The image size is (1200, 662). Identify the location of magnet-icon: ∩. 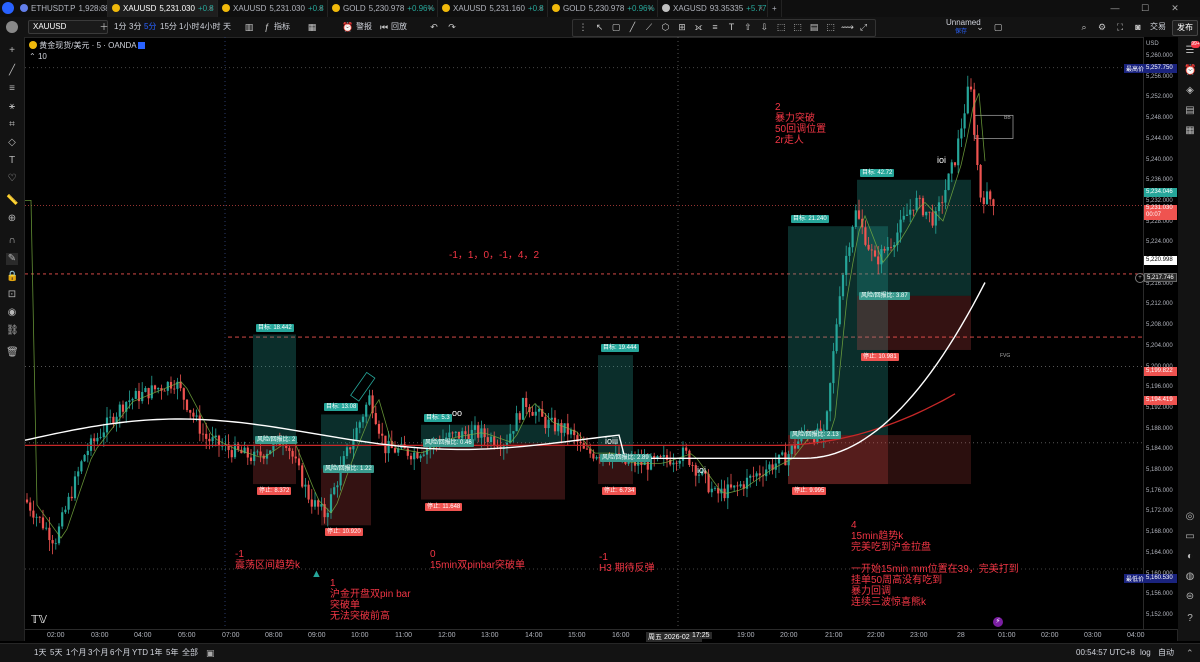
(12, 241).